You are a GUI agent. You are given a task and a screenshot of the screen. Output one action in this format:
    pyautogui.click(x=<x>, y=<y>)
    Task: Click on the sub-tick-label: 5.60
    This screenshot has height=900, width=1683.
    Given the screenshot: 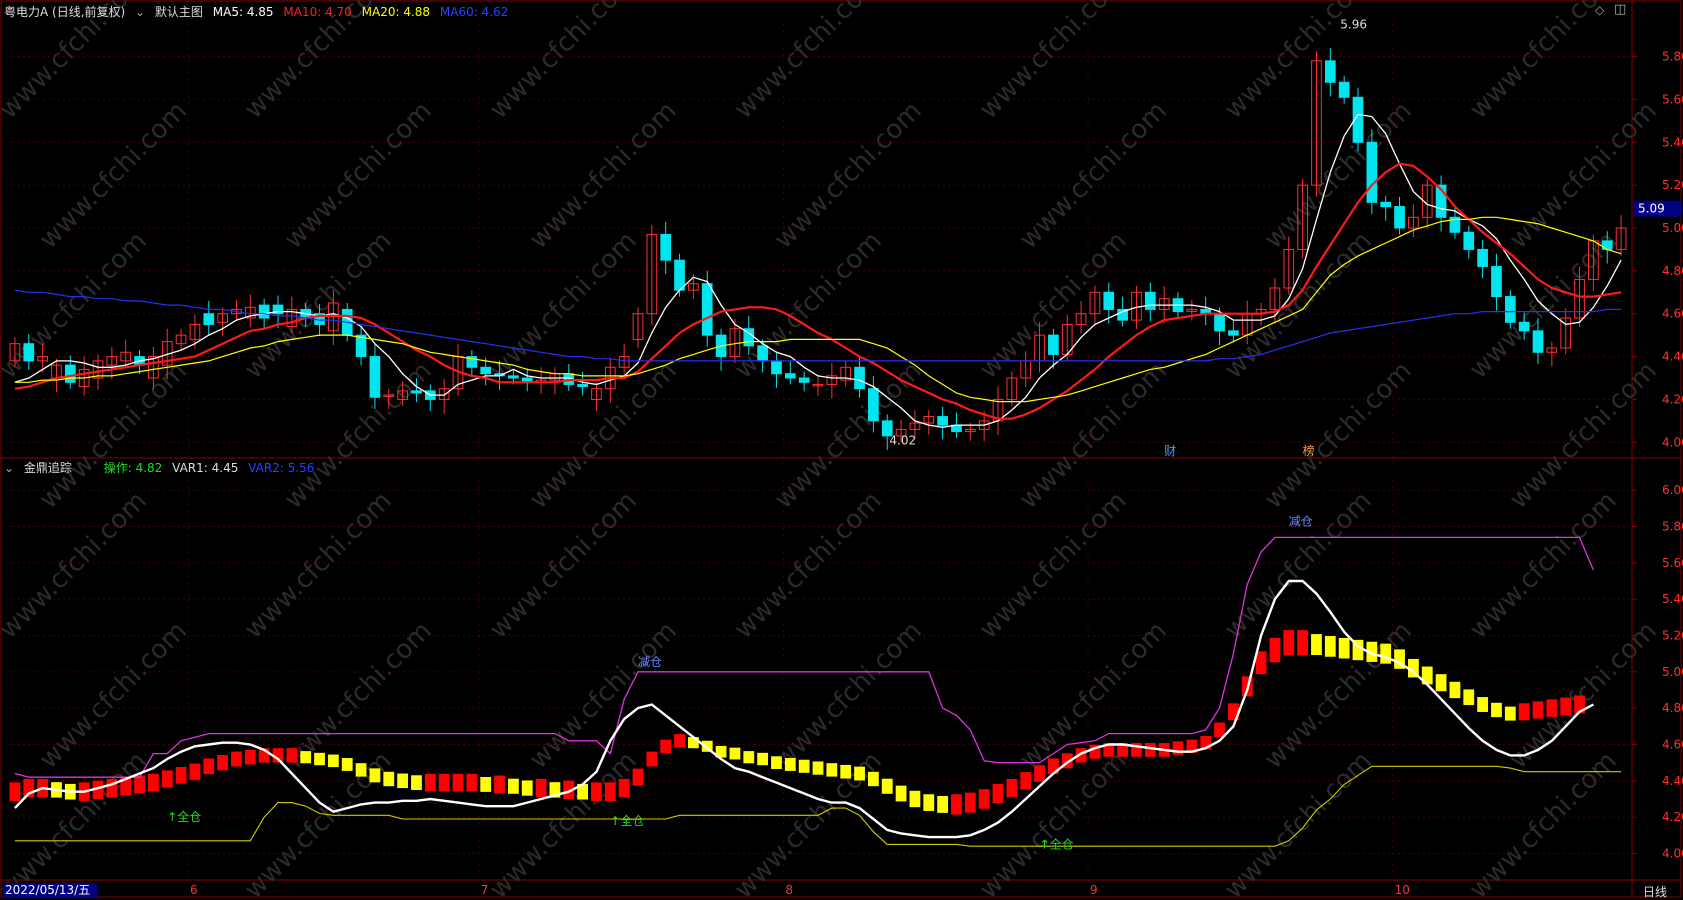 What is the action you would take?
    pyautogui.click(x=1672, y=563)
    